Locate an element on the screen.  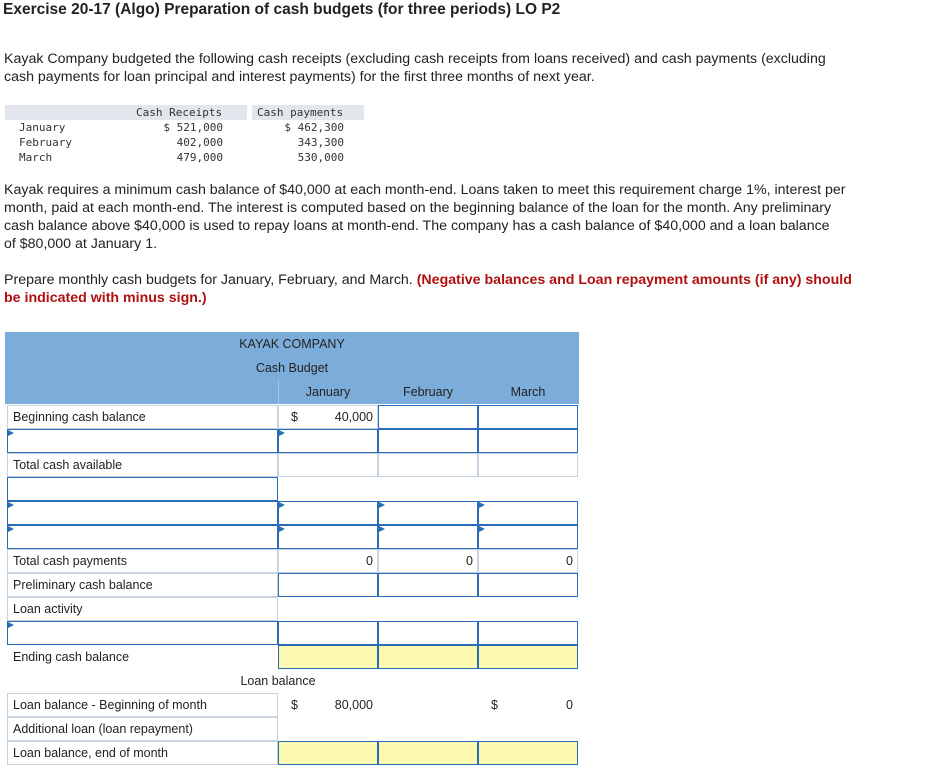
february-total-payments-value: 0 is located at coordinates (469, 561).